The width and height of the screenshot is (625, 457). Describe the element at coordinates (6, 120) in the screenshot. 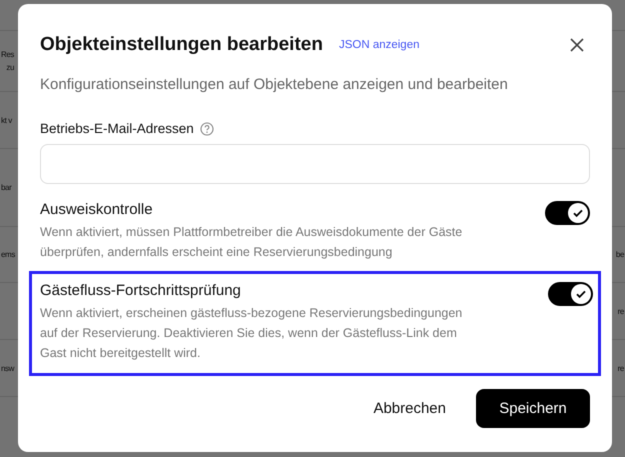

I see `table-cell-text: kt v` at that location.